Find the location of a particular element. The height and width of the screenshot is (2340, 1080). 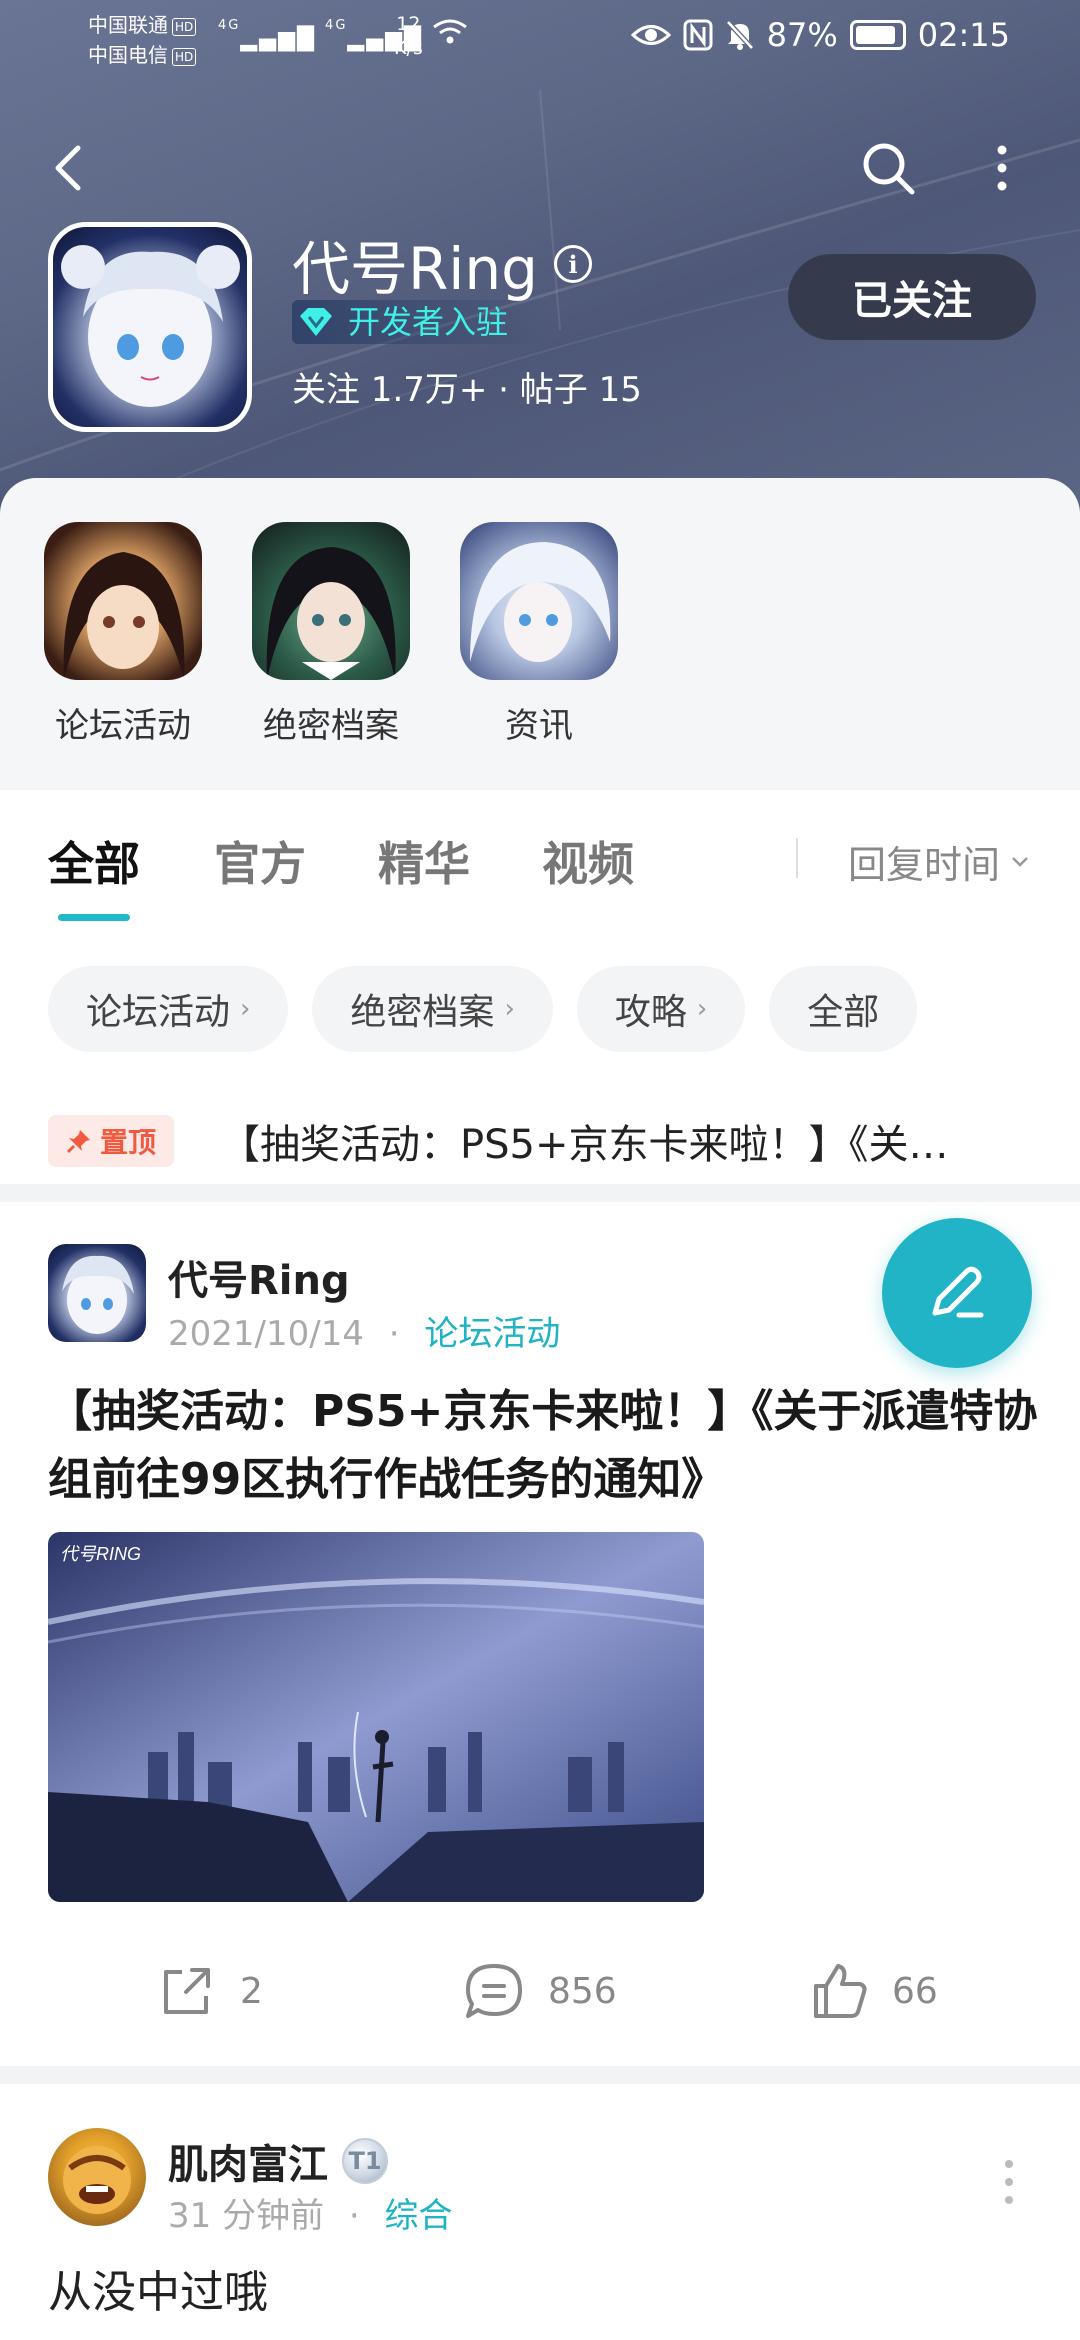

like-button: 66 is located at coordinates (873, 1991).